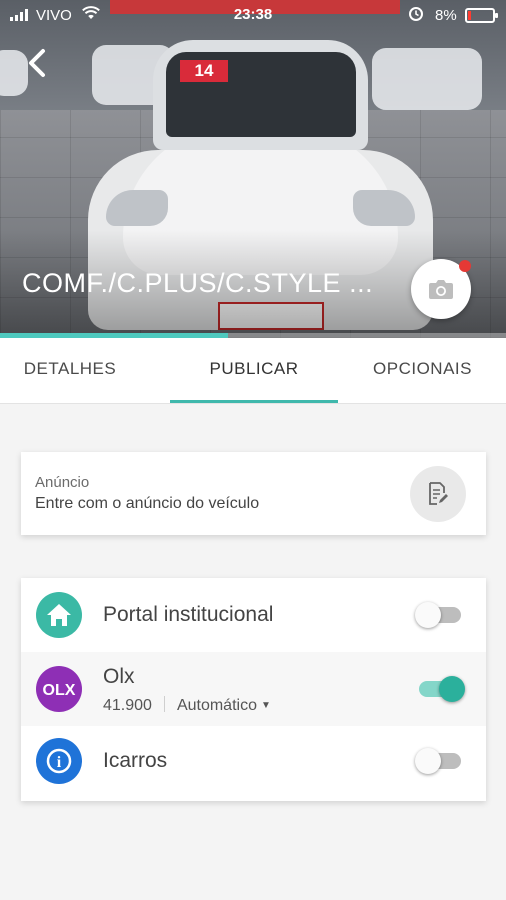  I want to click on icarros-logo: i, so click(59, 761).